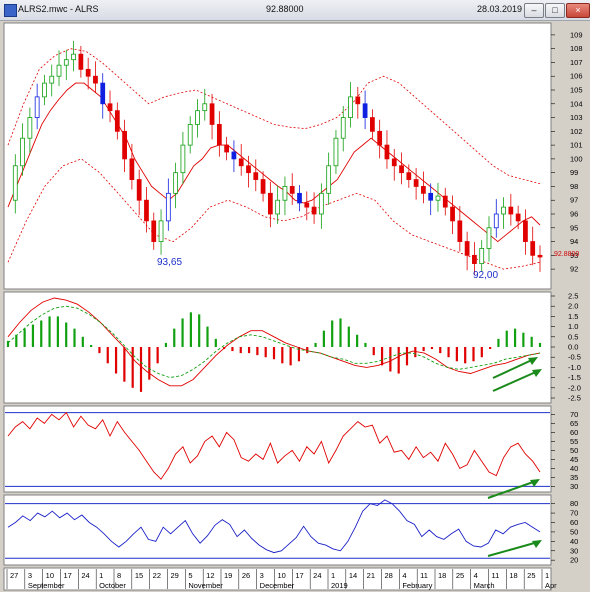 Image resolution: width=590 pixels, height=592 pixels. What do you see at coordinates (574, 513) in the screenshot?
I see `stoch-tick-label: 70` at bounding box center [574, 513].